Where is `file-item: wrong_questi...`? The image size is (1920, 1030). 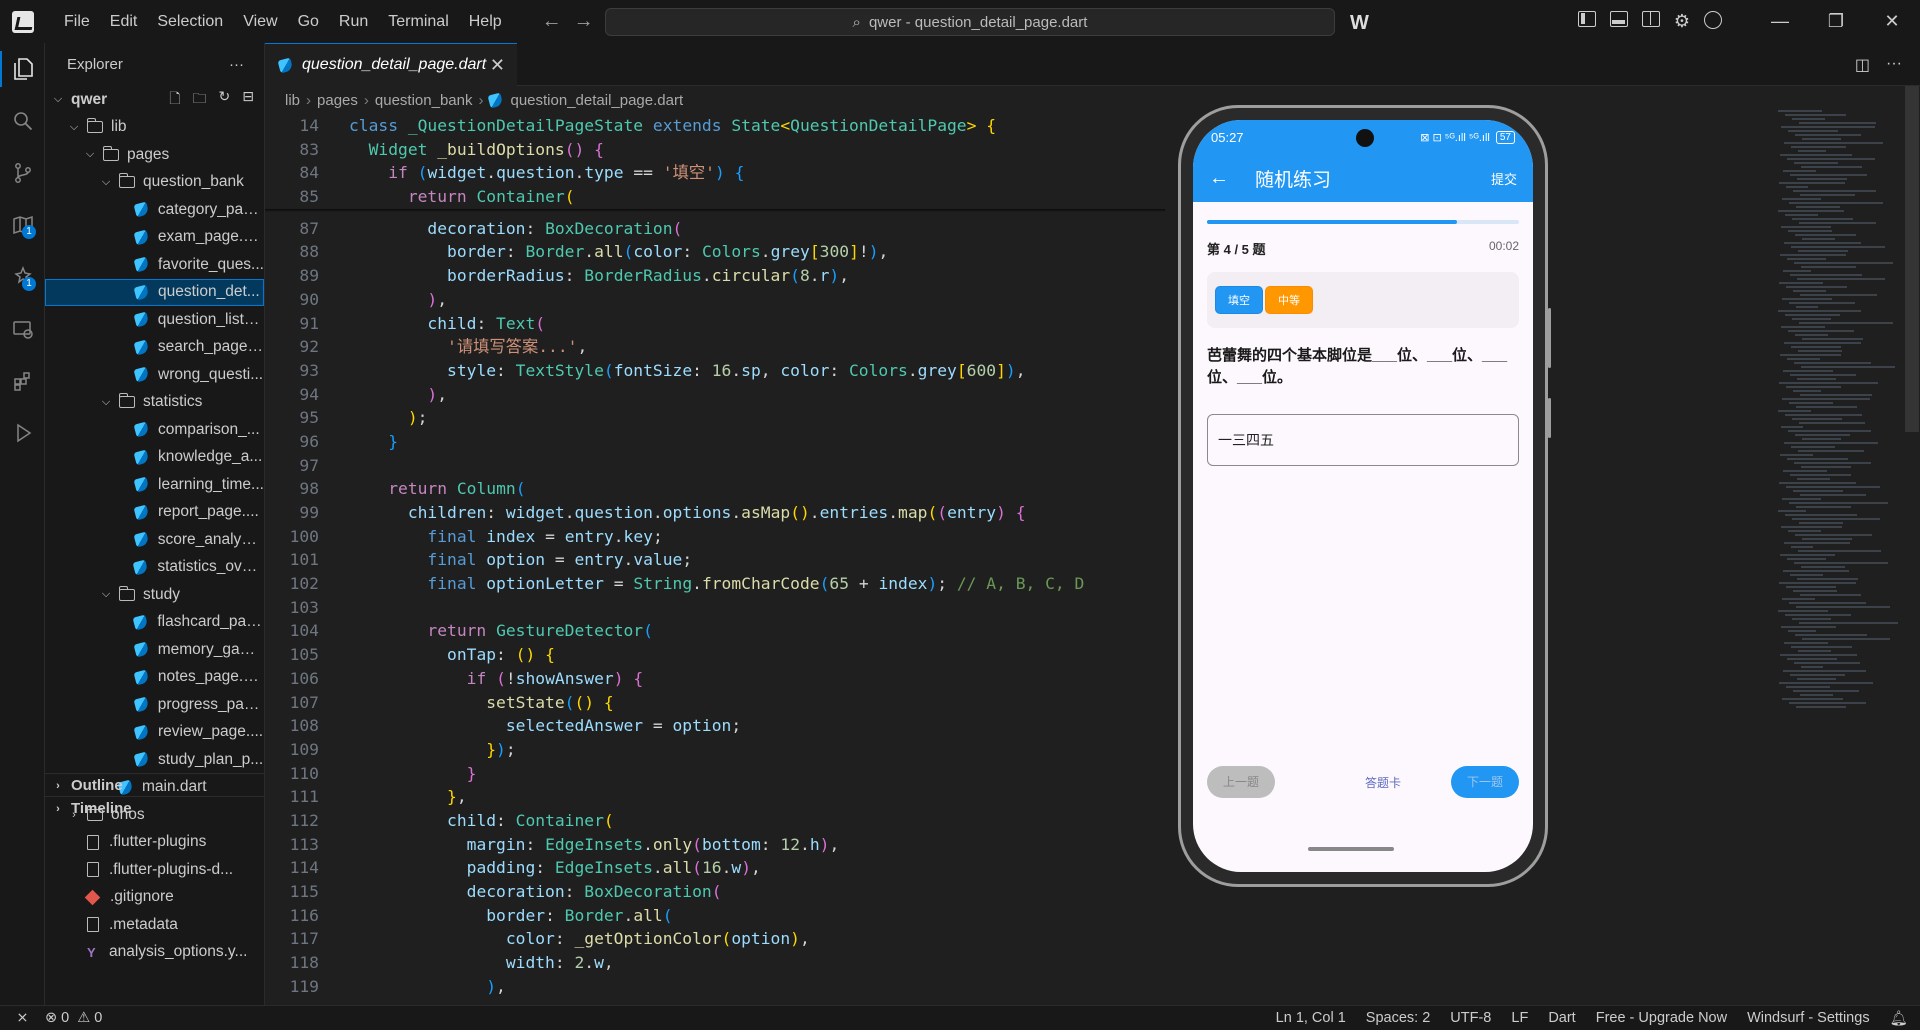
file-item: wrong_questi... is located at coordinates (154, 375).